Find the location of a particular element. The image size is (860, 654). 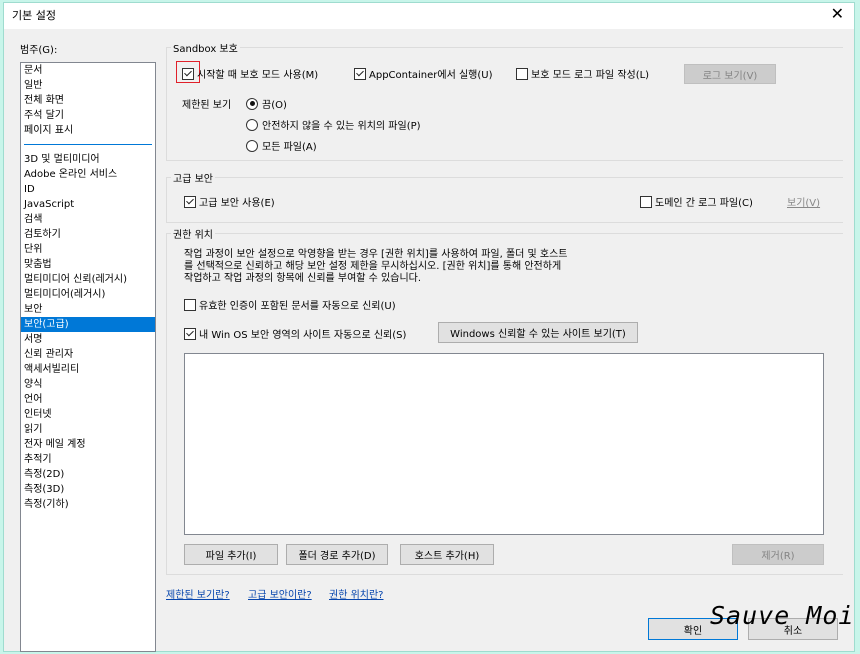

what-is-restricted-view-link: 제한된 보기란? is located at coordinates (198, 593).